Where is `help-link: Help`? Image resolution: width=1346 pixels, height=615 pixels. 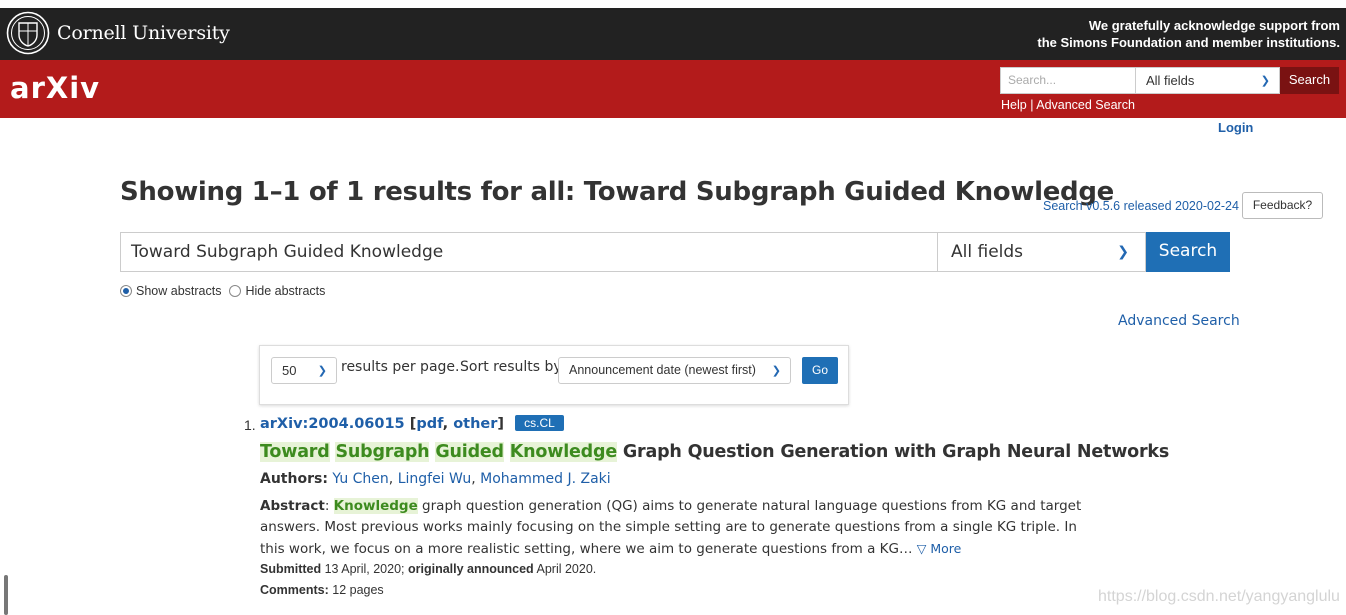 help-link: Help is located at coordinates (1014, 105).